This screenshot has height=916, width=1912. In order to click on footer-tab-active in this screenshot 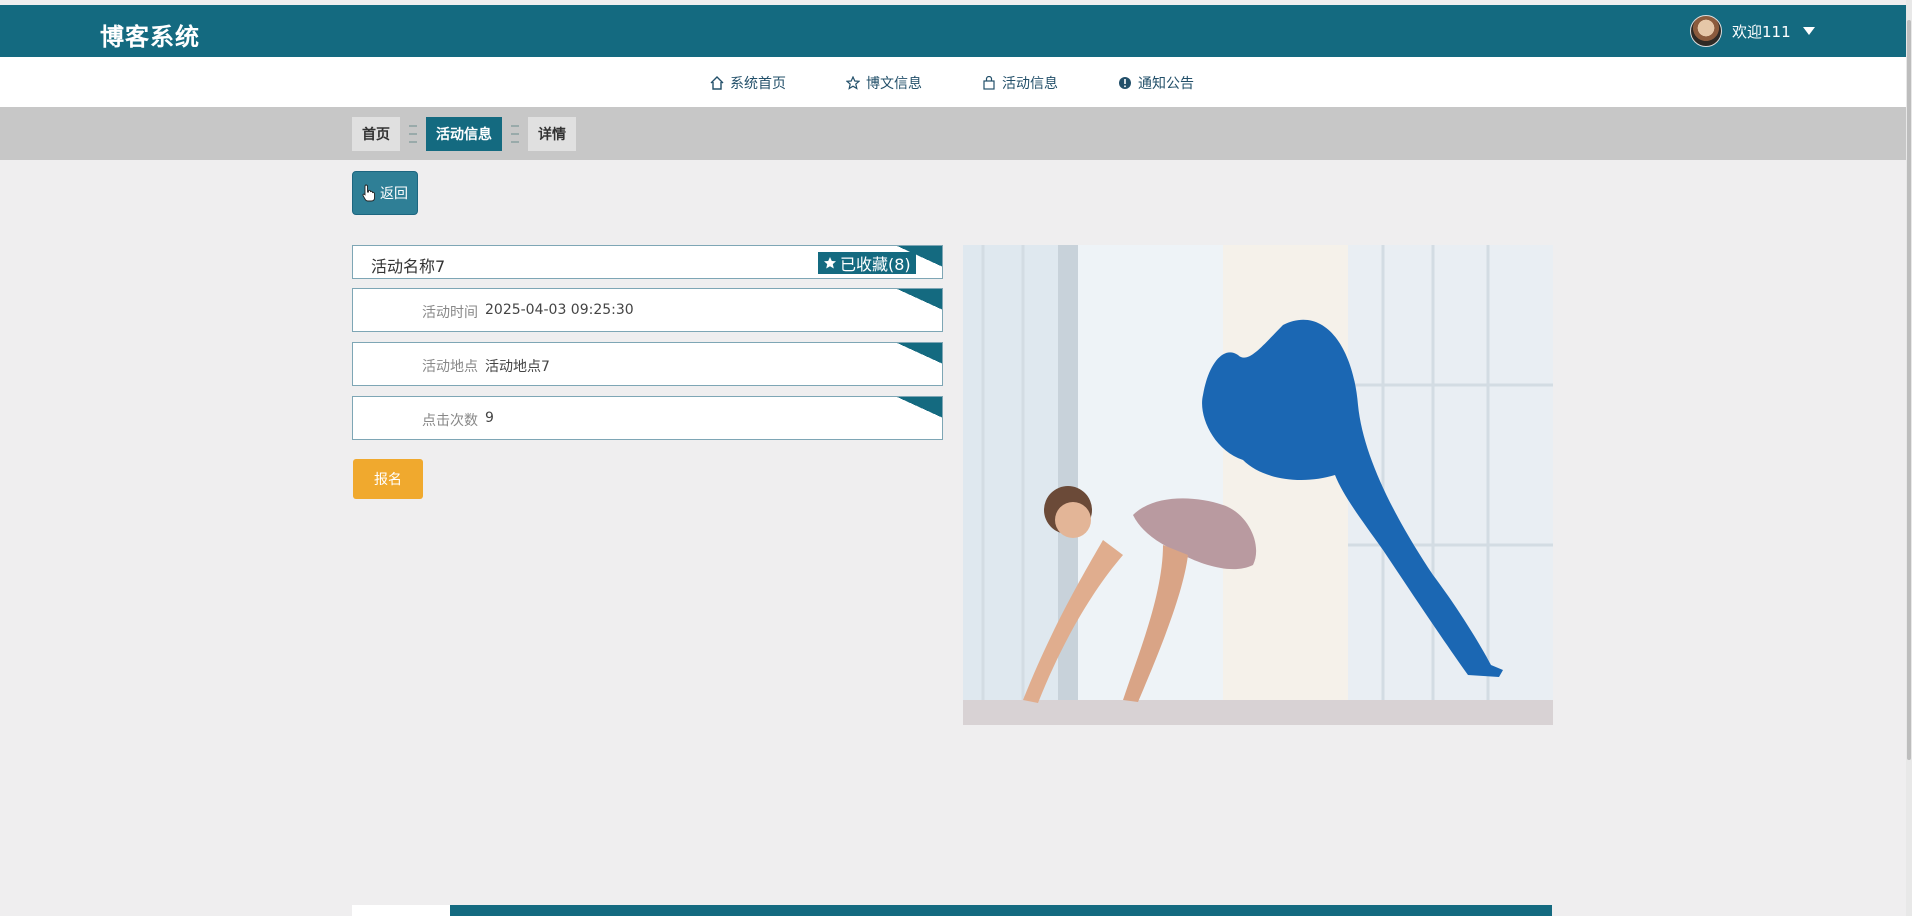, I will do `click(401, 910)`.